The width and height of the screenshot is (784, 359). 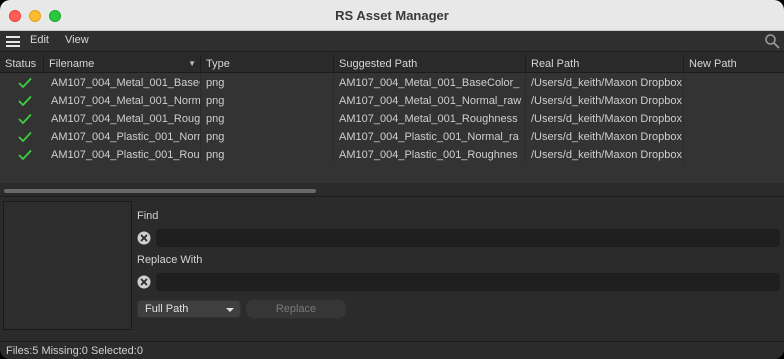 I want to click on sort-descending-icon: ▼, so click(x=192, y=63).